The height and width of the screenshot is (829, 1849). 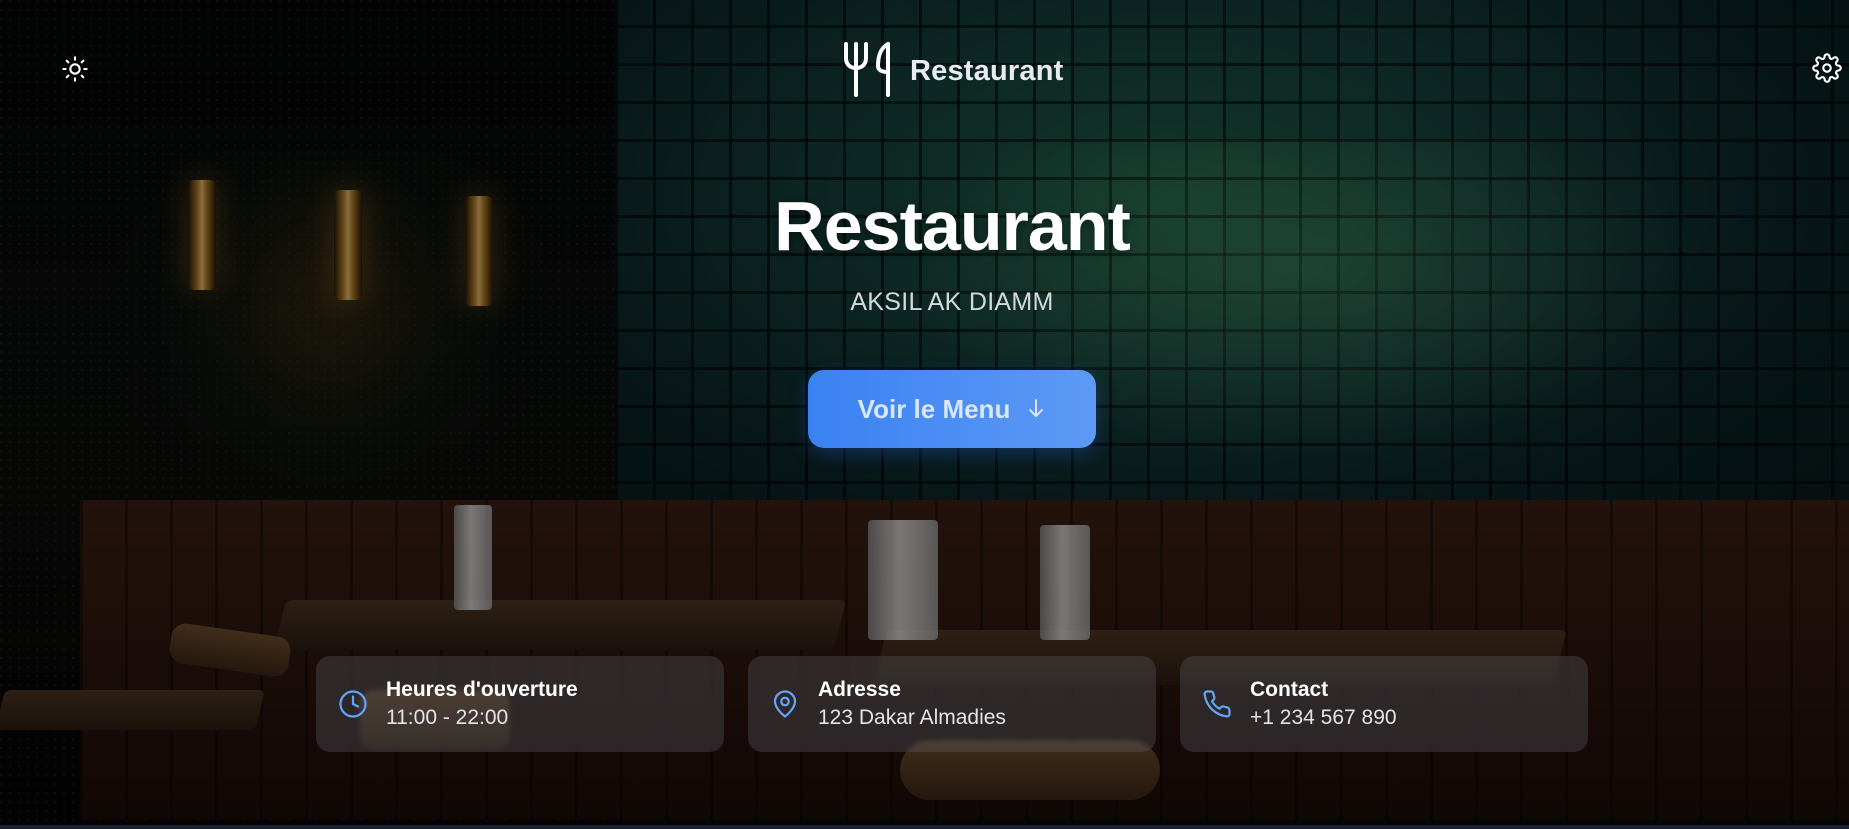 I want to click on hero-title: Restaurant, so click(x=952, y=226).